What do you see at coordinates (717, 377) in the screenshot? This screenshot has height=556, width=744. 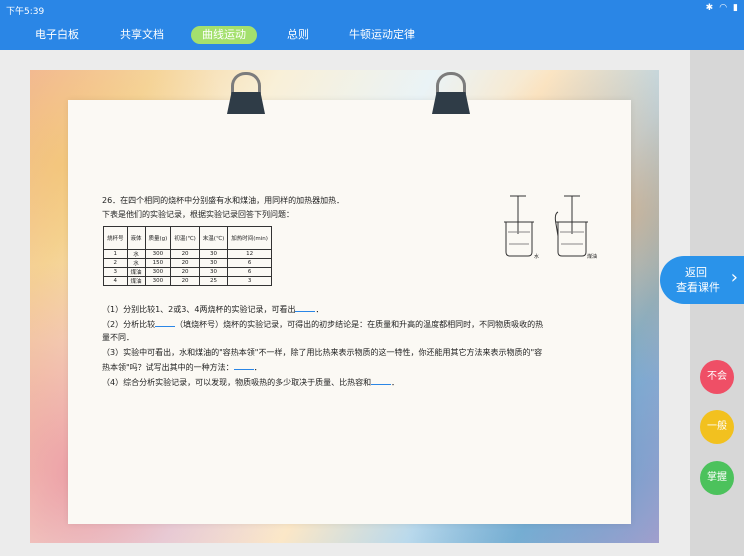 I see `dont-know-button: 不会` at bounding box center [717, 377].